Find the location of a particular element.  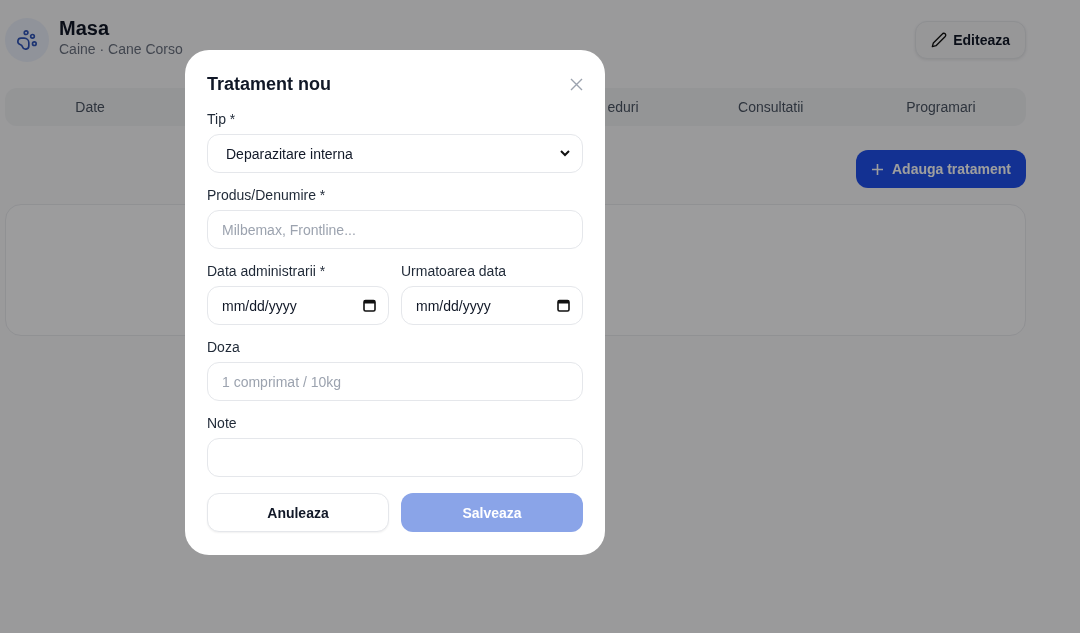

field-label: Data administrarii * is located at coordinates (267, 271).